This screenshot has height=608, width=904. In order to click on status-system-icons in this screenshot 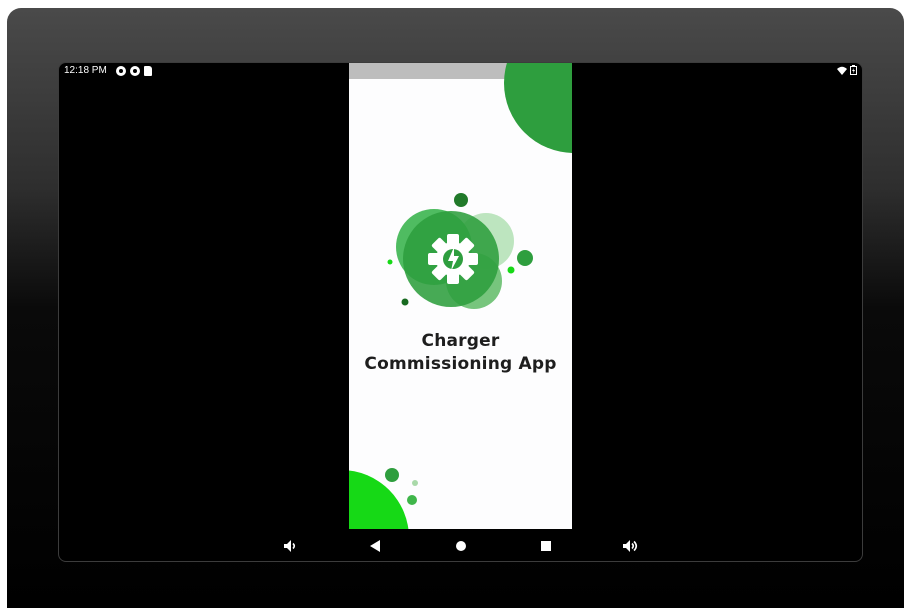, I will do `click(847, 70)`.